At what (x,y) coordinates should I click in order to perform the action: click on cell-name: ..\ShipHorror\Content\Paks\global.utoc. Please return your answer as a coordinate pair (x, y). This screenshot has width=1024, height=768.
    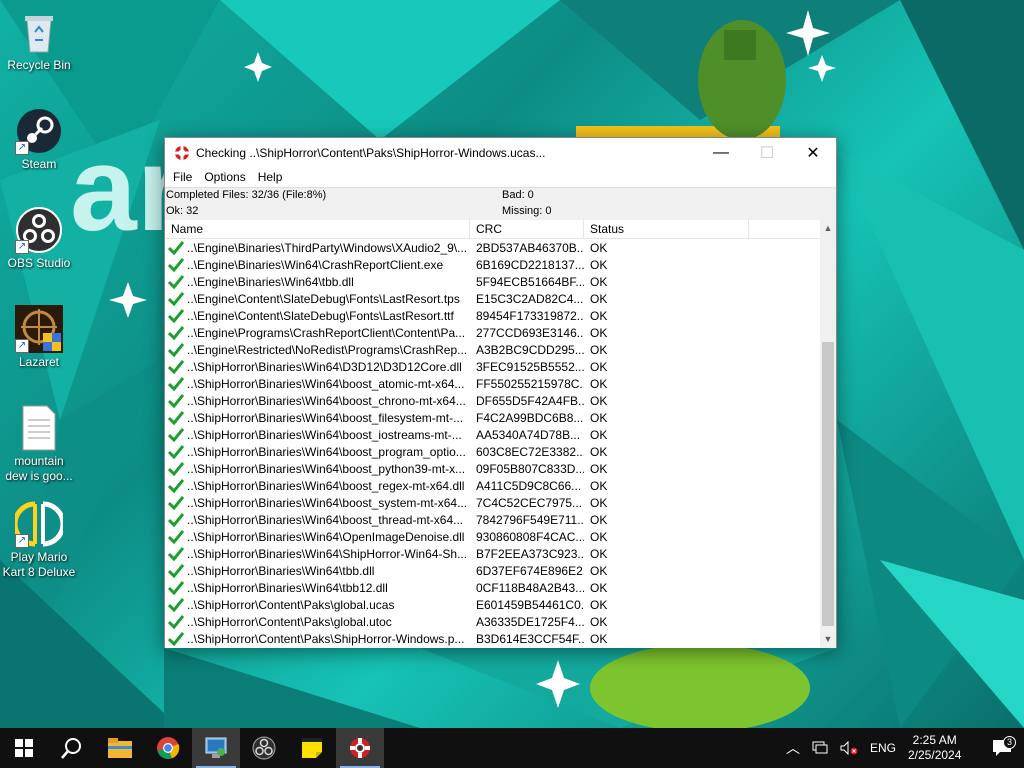
    Looking at the image, I should click on (317, 622).